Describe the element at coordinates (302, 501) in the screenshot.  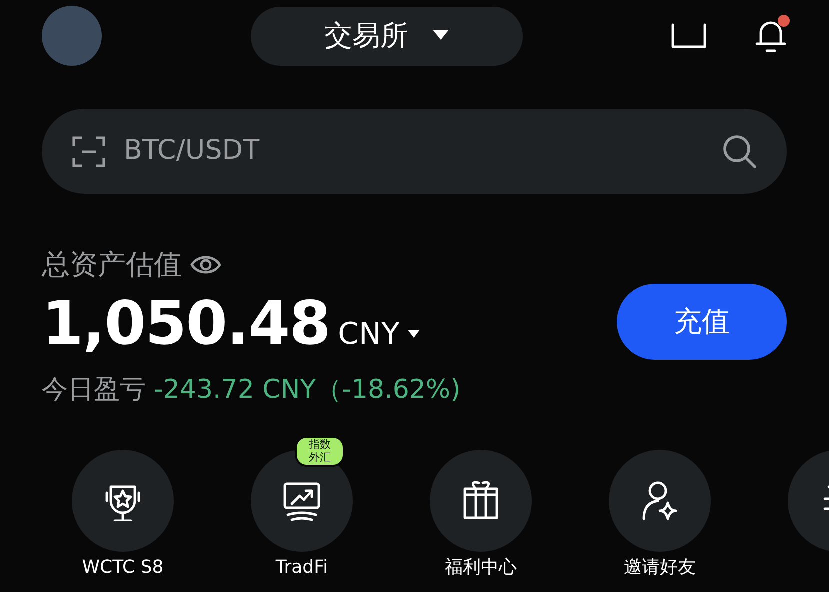
I see `monitor-chart-icon` at that location.